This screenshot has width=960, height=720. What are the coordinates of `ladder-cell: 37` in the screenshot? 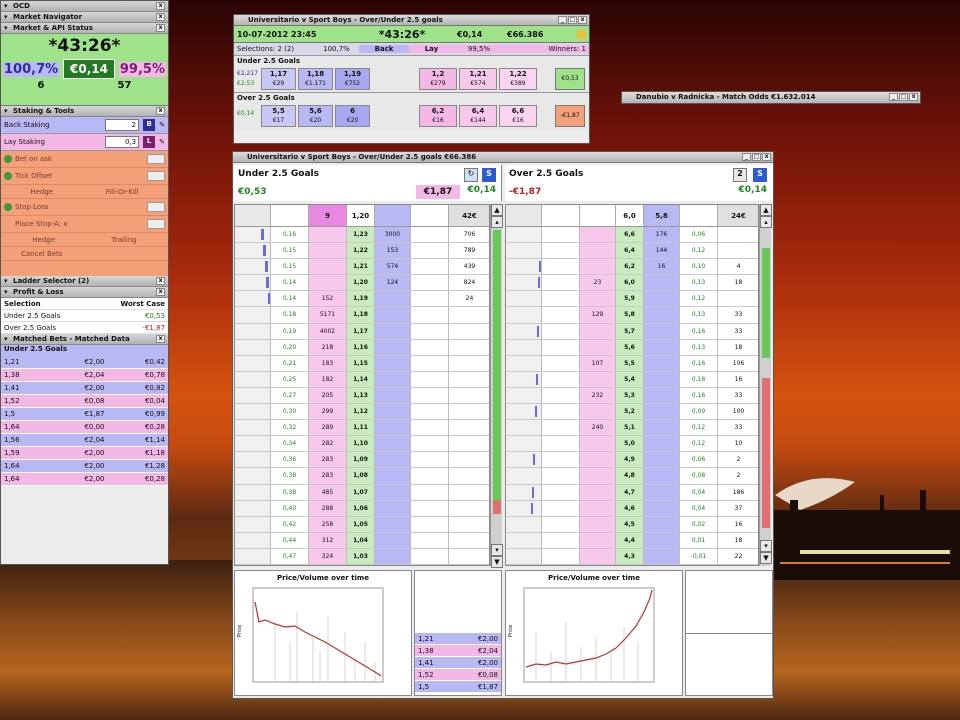 It's located at (738, 508).